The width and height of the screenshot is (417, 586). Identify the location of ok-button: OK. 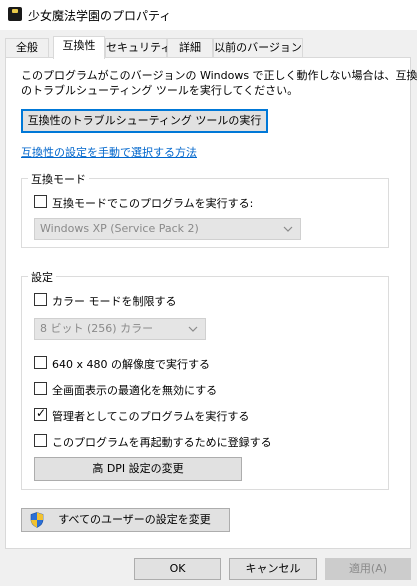
(177, 569).